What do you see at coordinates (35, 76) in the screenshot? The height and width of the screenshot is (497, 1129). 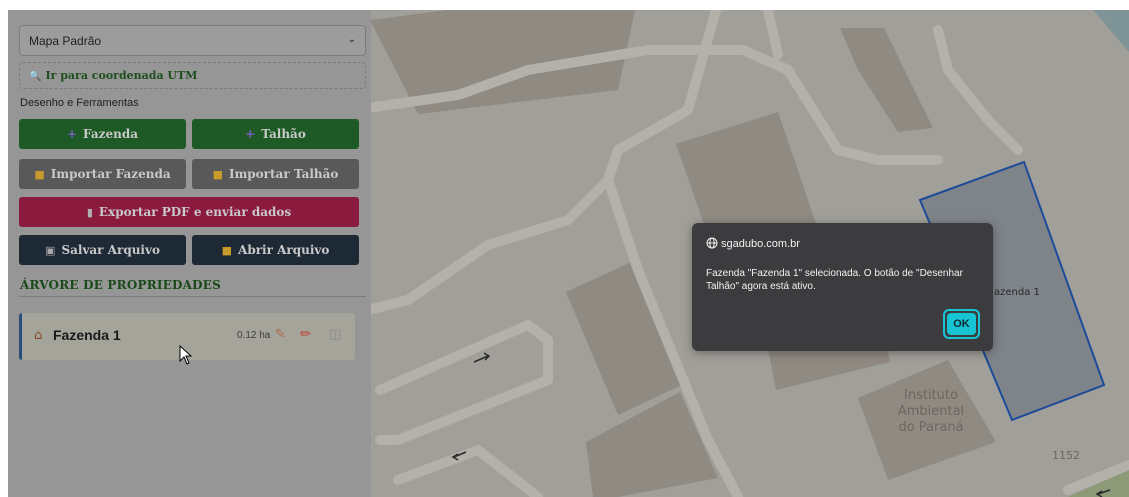 I see `search-icon: 🔍` at bounding box center [35, 76].